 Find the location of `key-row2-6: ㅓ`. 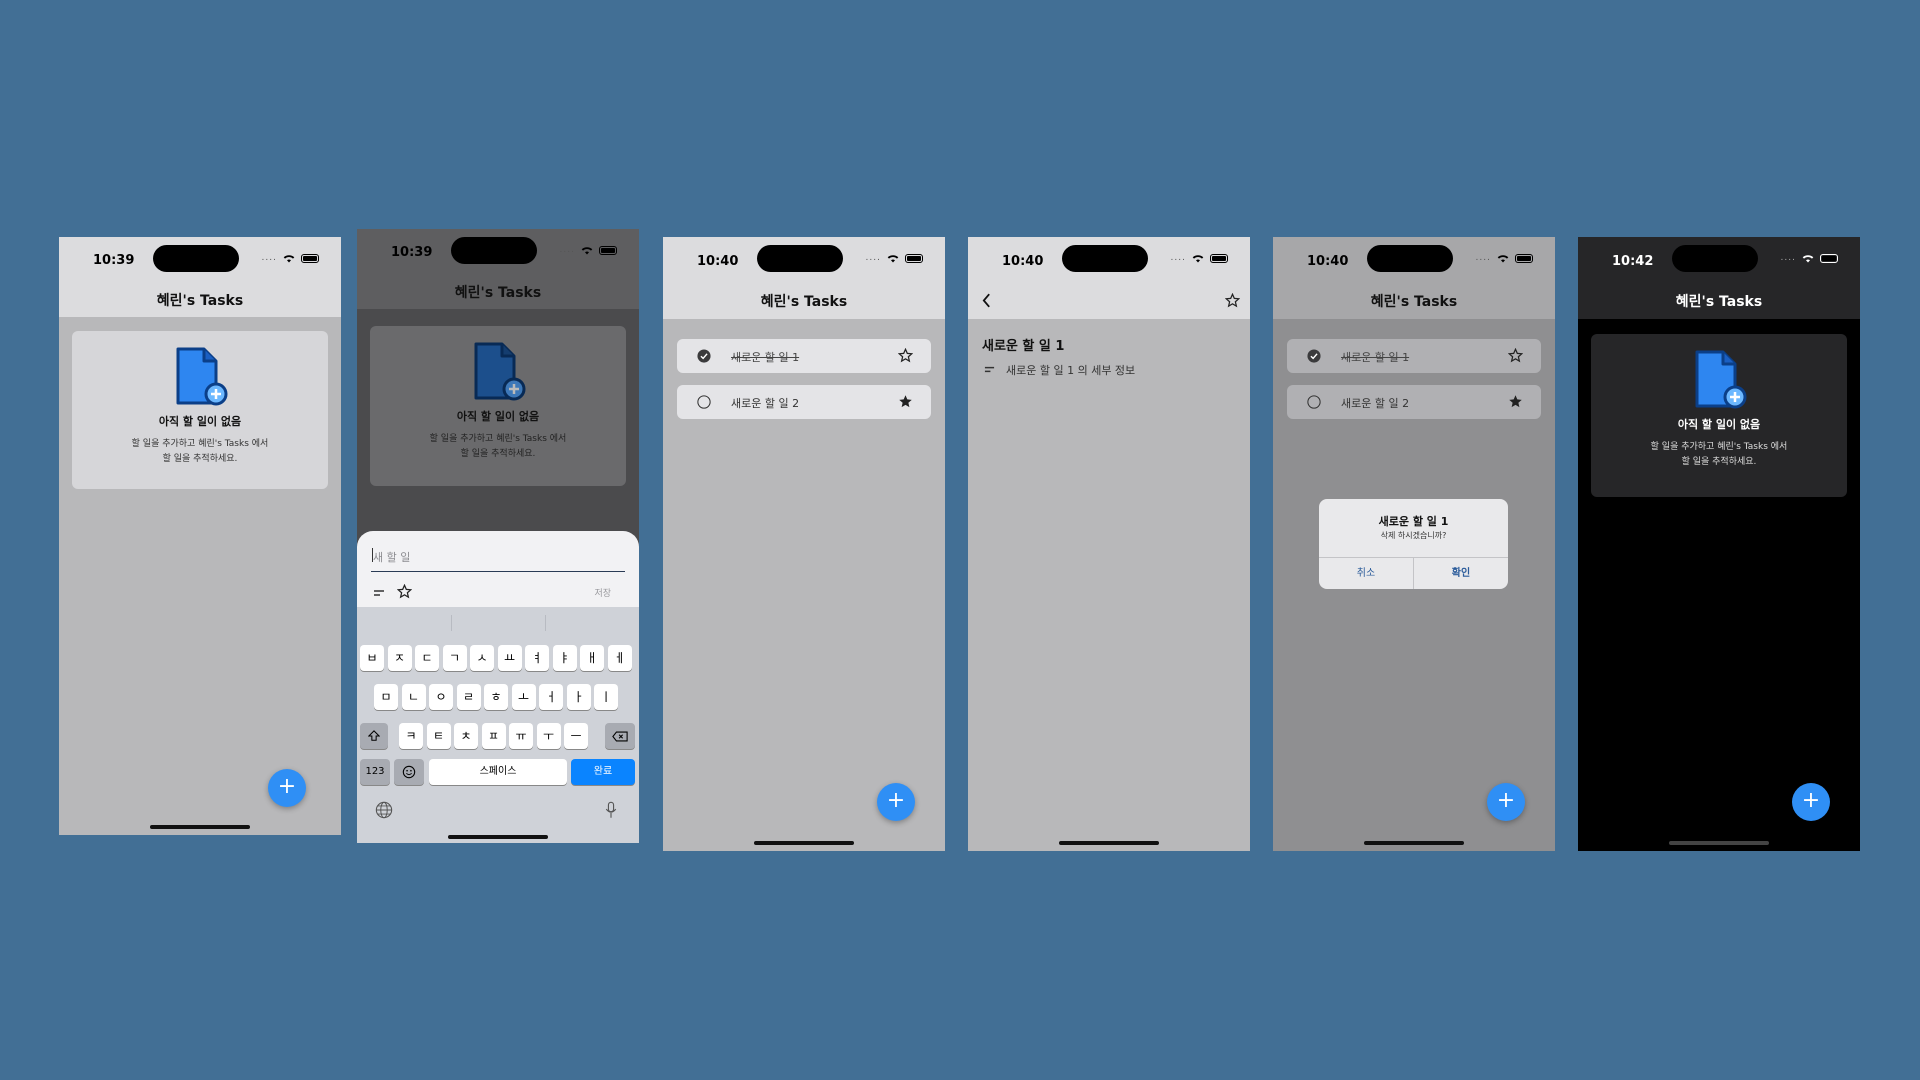

key-row2-6: ㅓ is located at coordinates (551, 697).